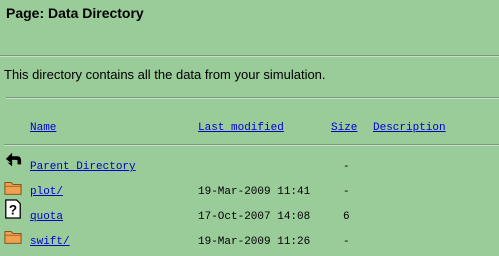 The image size is (499, 256). What do you see at coordinates (254, 242) in the screenshot?
I see `modified-value: 19-Mar-2009 11:26` at bounding box center [254, 242].